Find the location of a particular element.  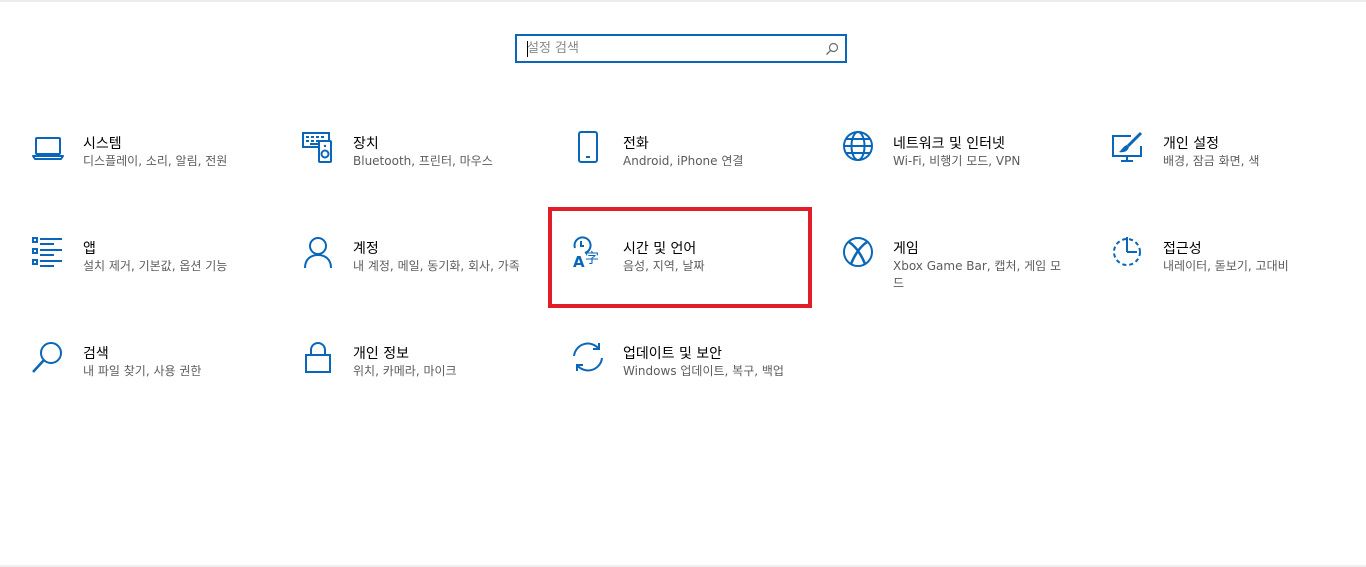

tile-title: 검색 is located at coordinates (96, 354).